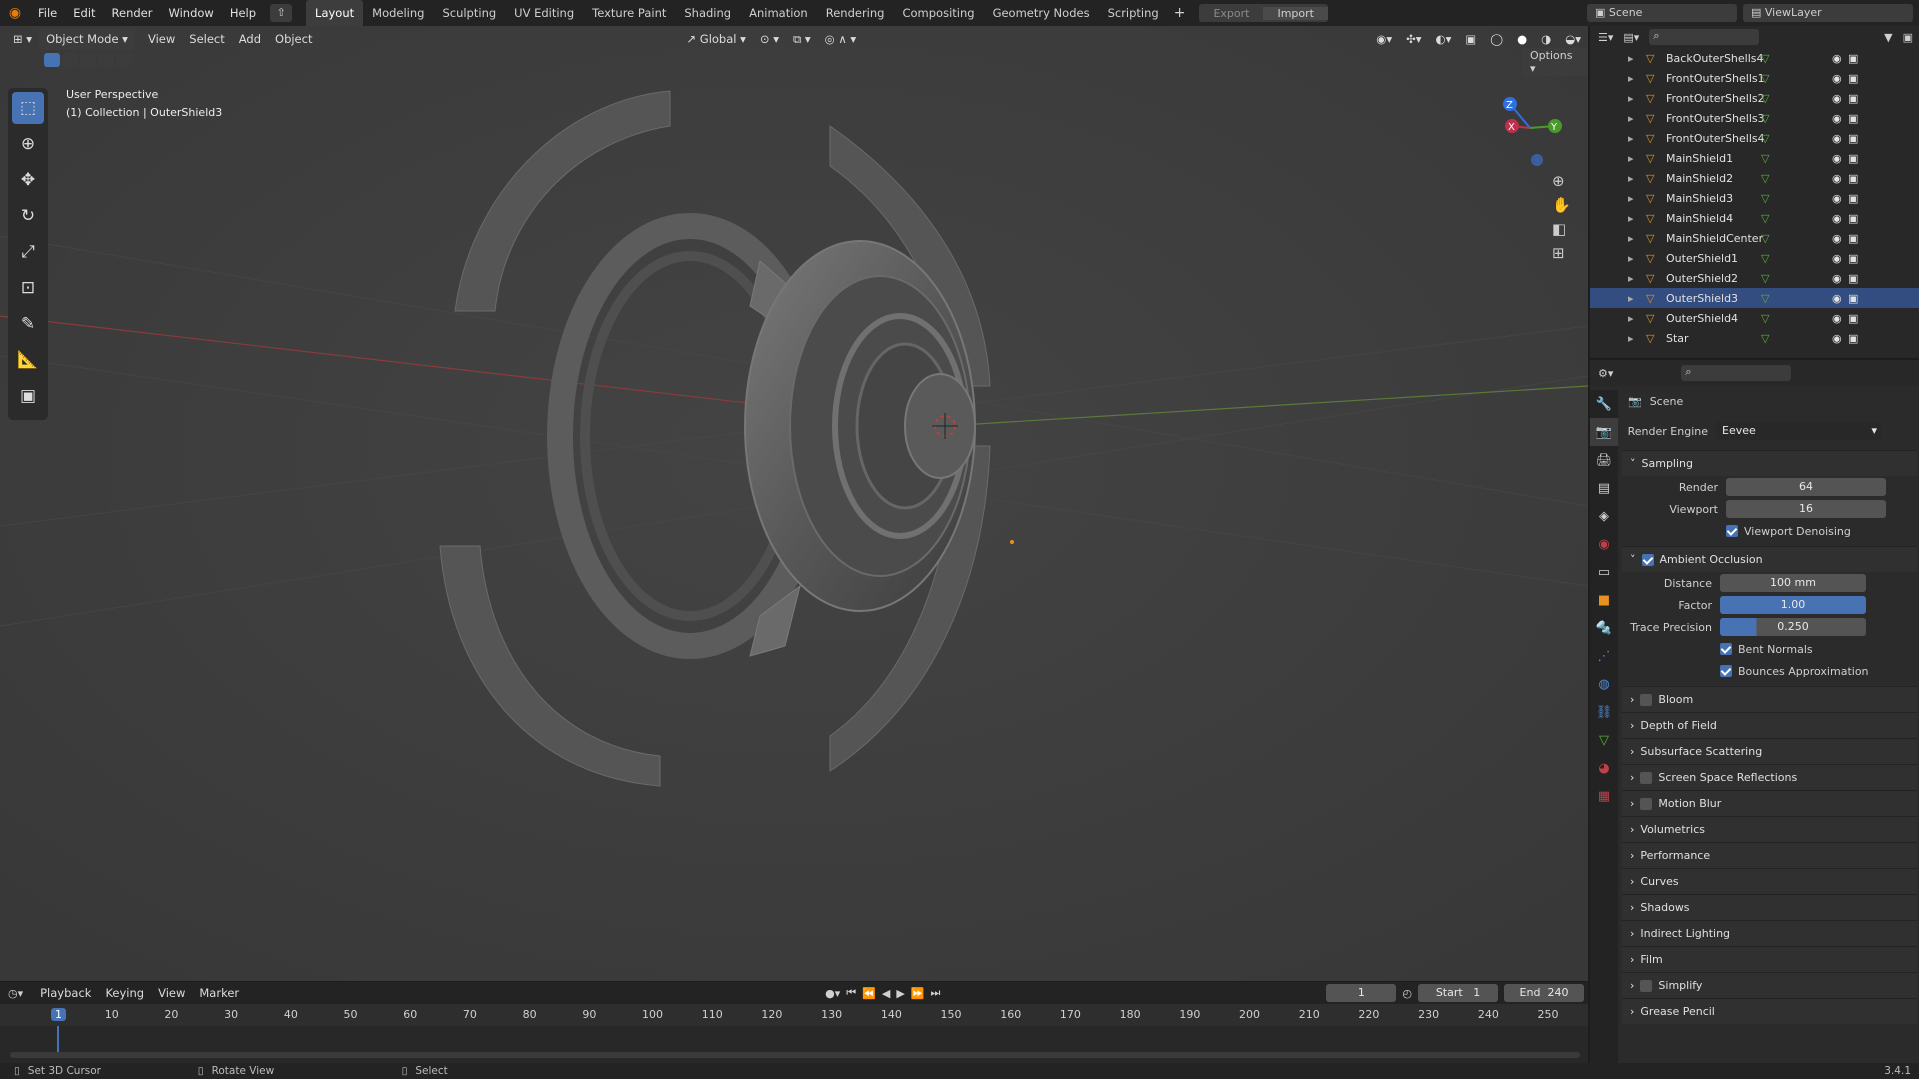 The width and height of the screenshot is (1919, 1079). What do you see at coordinates (70, 60) in the screenshot?
I see `select-extend-icon` at bounding box center [70, 60].